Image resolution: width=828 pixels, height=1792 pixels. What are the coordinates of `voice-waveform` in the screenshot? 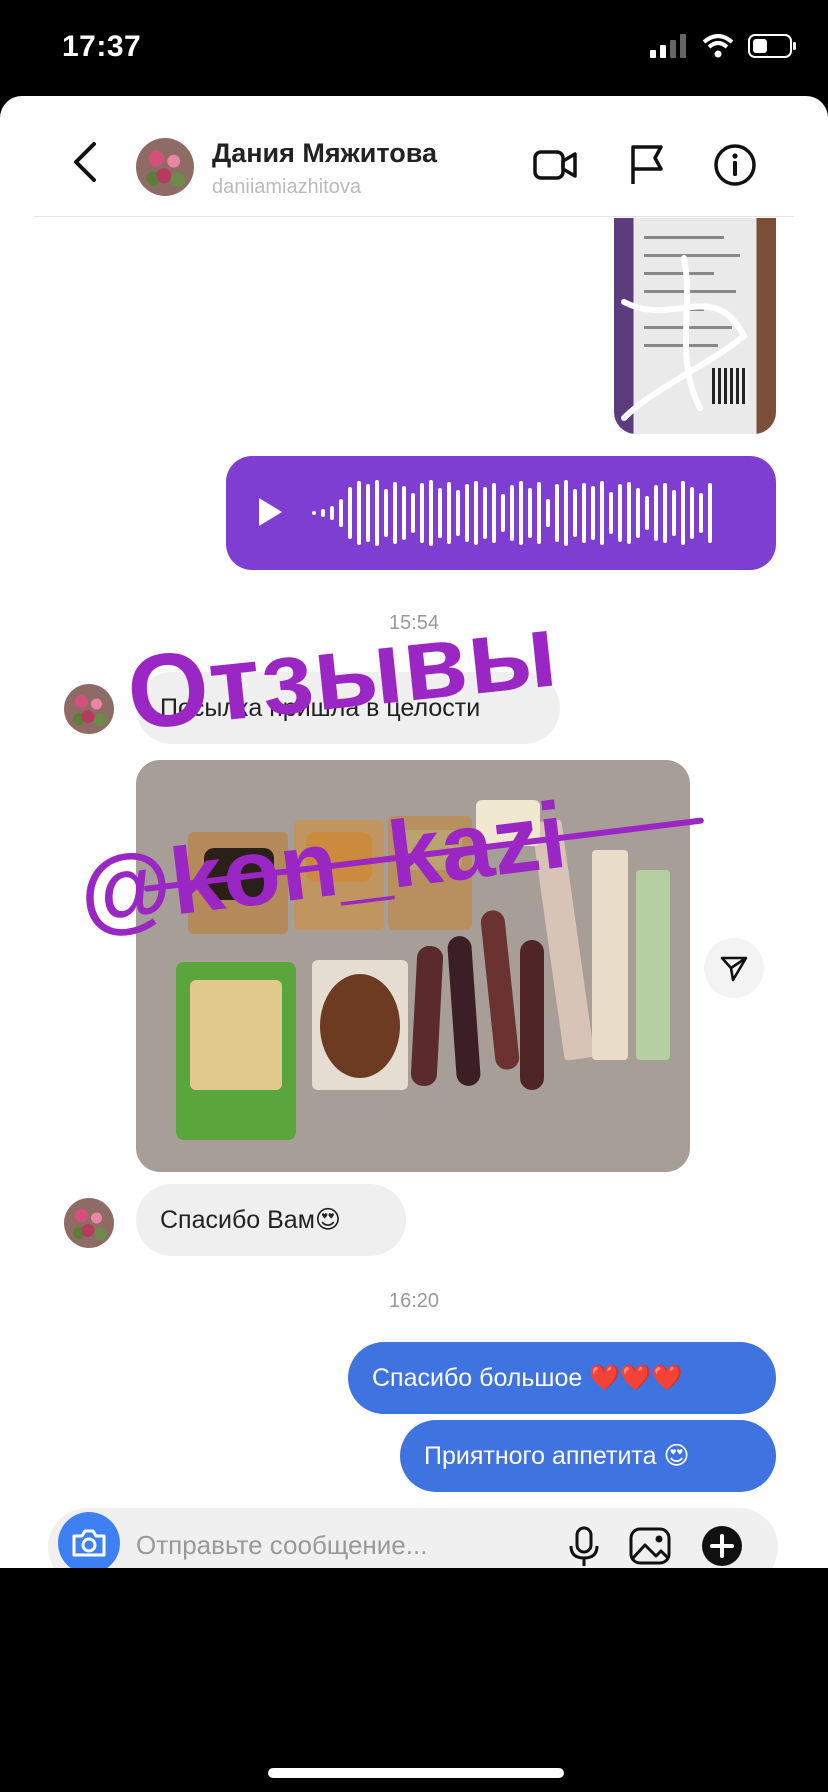 It's located at (522, 513).